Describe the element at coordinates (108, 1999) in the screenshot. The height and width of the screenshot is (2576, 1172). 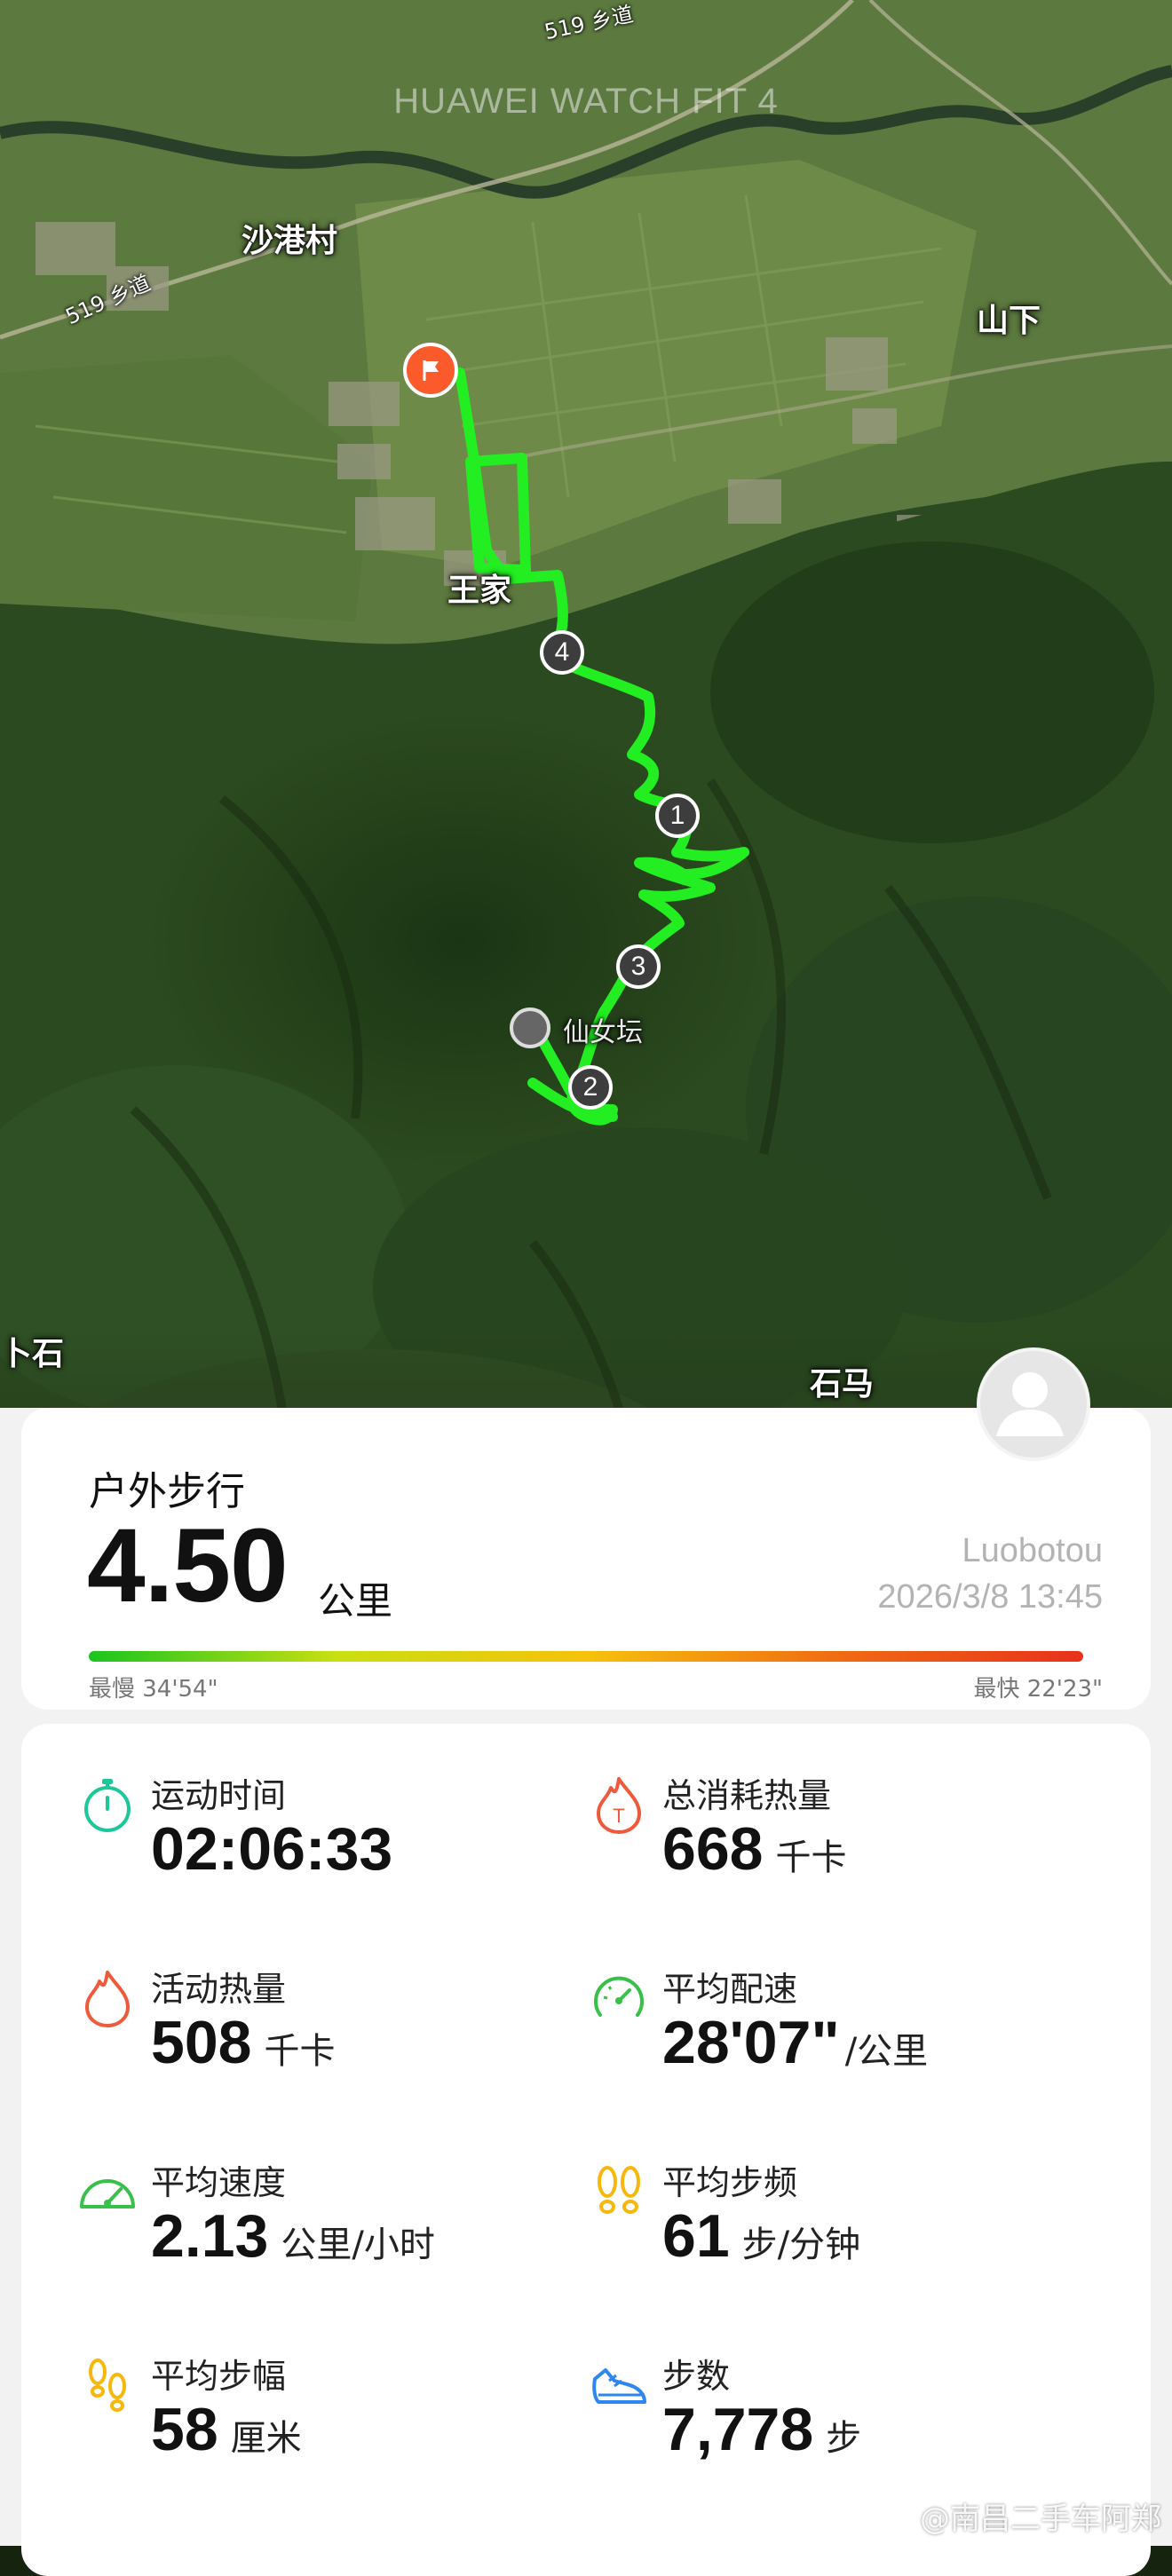
I see `active-calories-flame-icon` at that location.